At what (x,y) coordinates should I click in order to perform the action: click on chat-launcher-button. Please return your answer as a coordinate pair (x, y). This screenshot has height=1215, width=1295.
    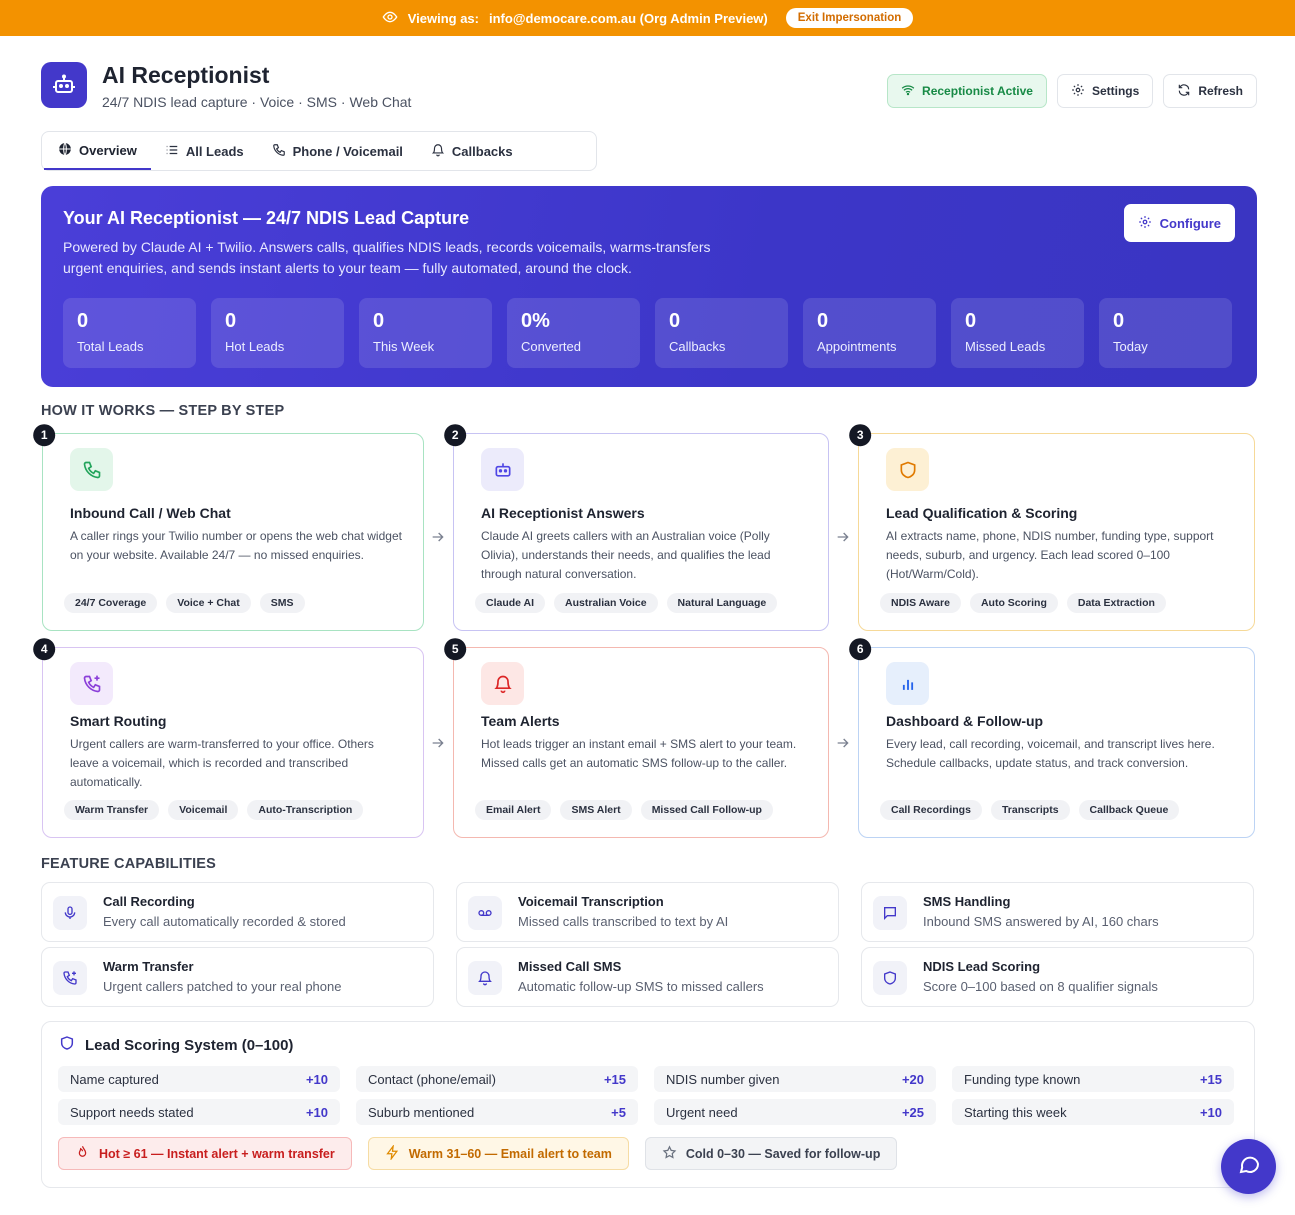
    Looking at the image, I should click on (1248, 1166).